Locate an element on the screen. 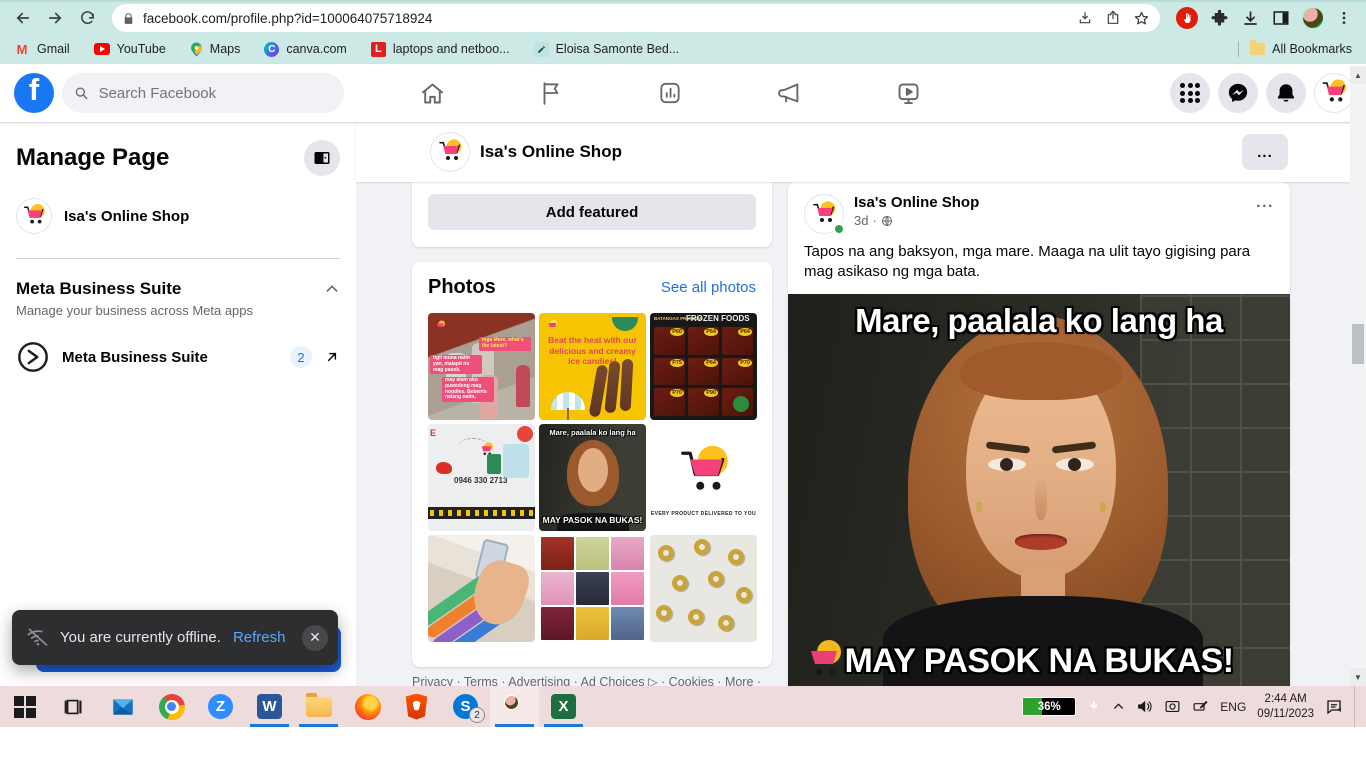  taskbar-file-explorer is located at coordinates (318, 706).